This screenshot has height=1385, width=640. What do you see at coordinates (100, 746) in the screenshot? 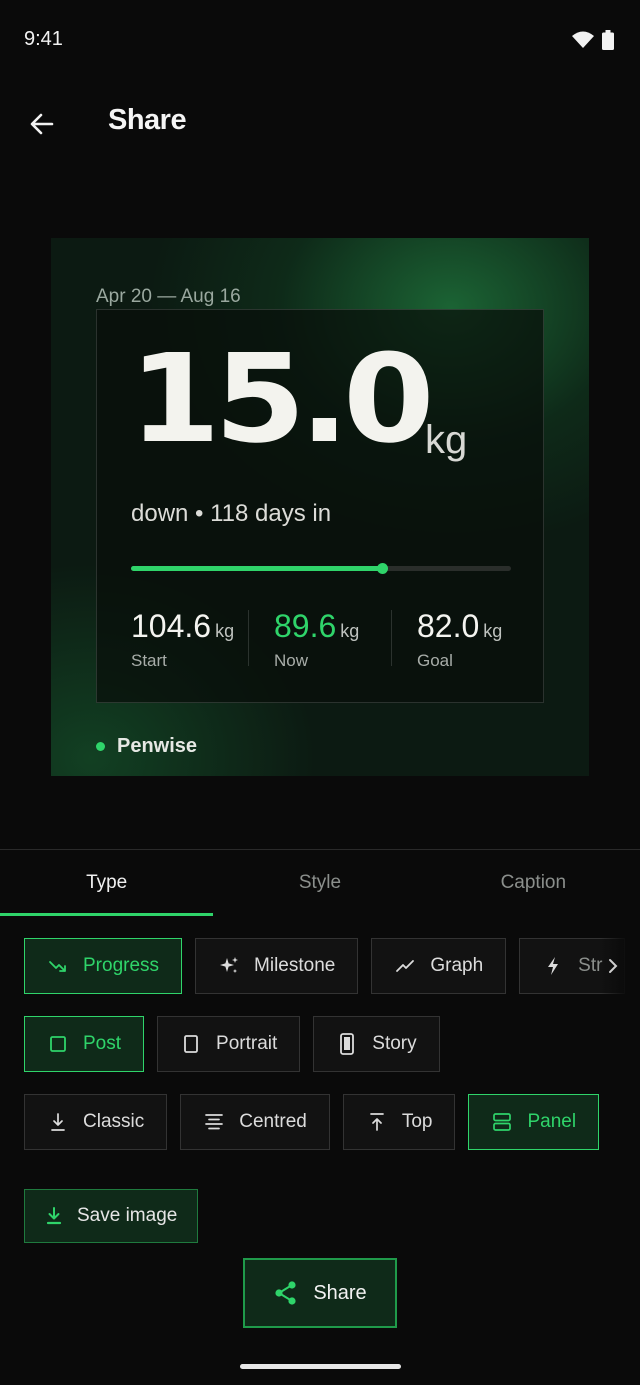
I see `brand-dot-icon` at bounding box center [100, 746].